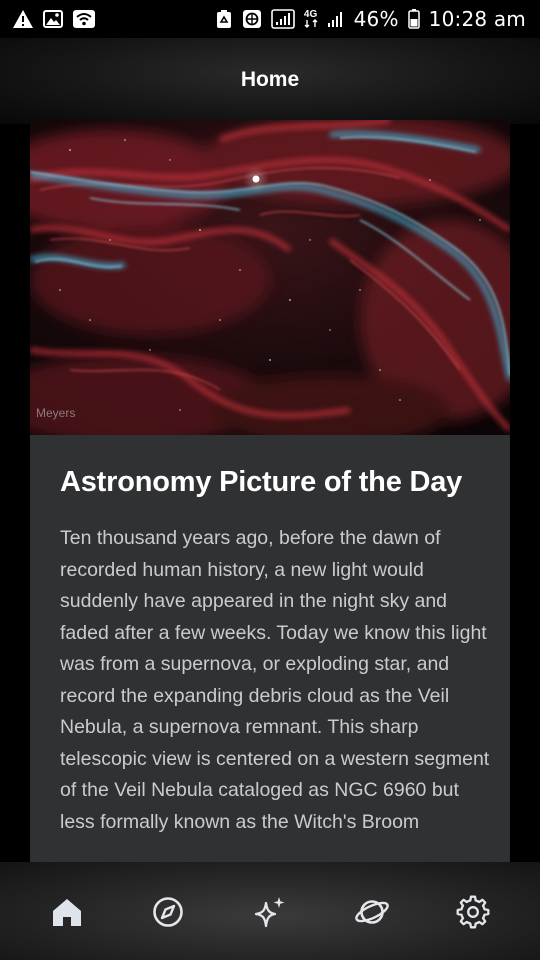 The image size is (540, 960). I want to click on nav-explore, so click(168, 912).